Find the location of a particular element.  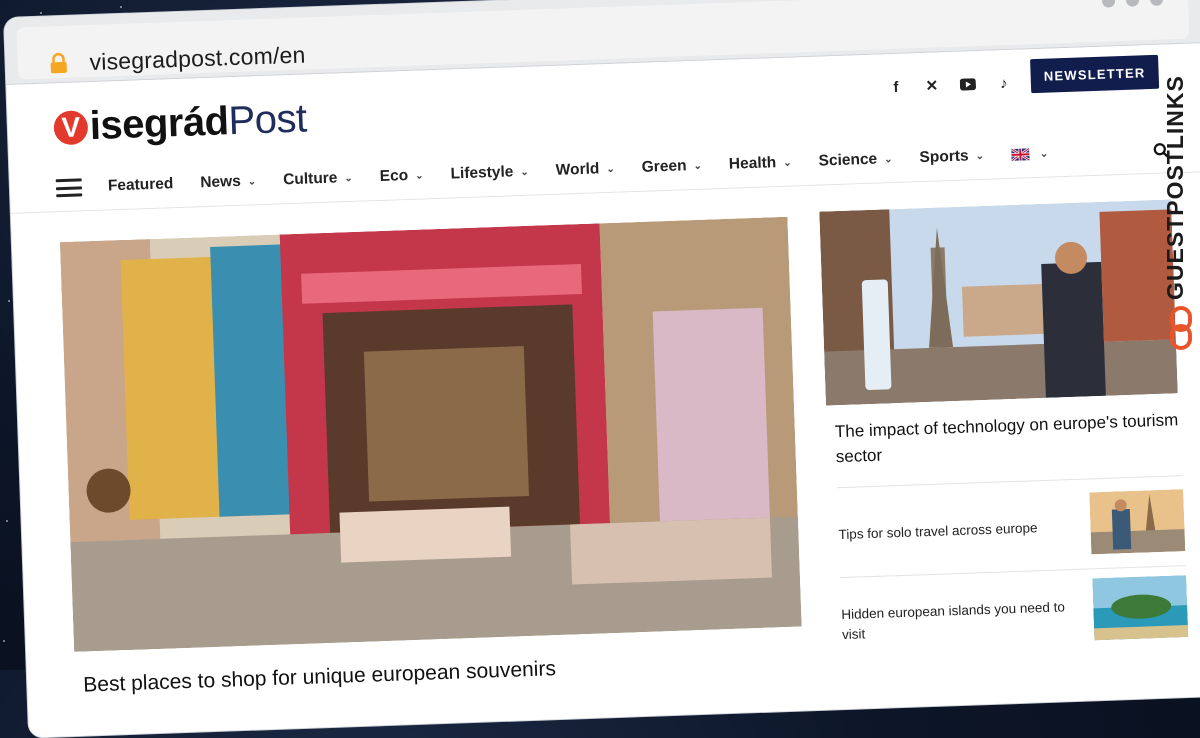

nav-item-news: News ⌄ is located at coordinates (228, 182).